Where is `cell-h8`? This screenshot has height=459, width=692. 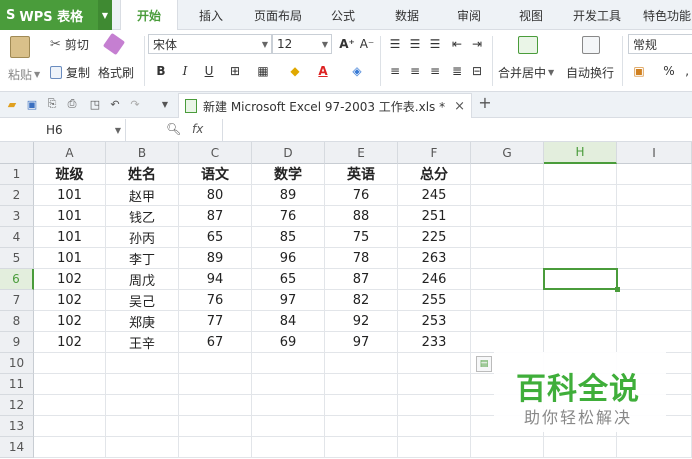 cell-h8 is located at coordinates (580, 321).